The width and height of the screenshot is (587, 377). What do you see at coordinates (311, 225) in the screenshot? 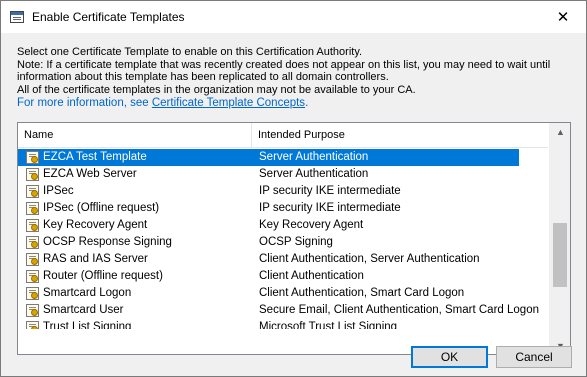
I see `template-purpose: Key Recovery Agent` at bounding box center [311, 225].